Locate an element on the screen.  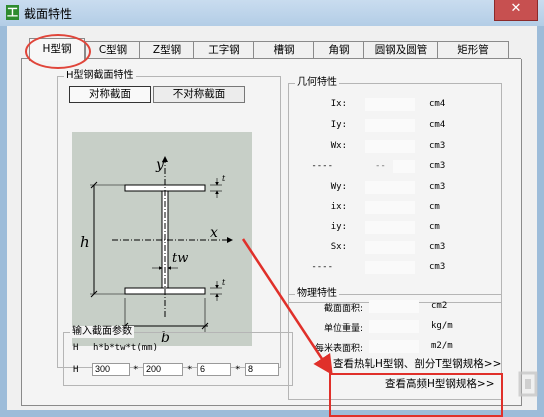
links-highlight-box is located at coordinates (416, 395).